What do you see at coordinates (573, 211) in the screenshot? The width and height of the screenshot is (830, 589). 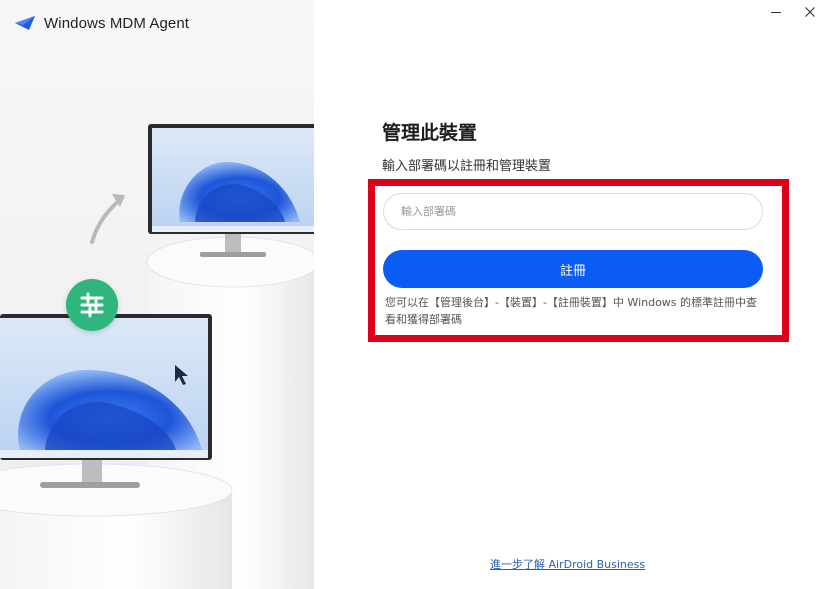 I see `deployment-code-input` at bounding box center [573, 211].